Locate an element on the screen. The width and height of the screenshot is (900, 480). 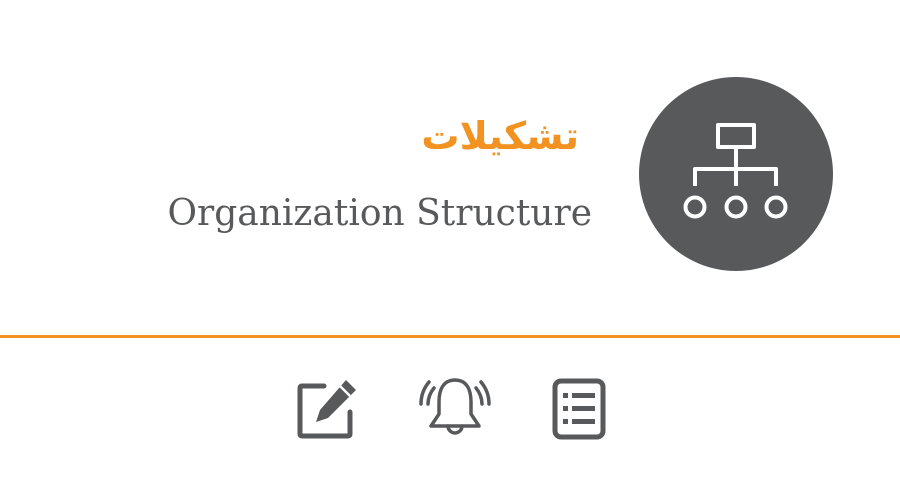
list-button is located at coordinates (579, 408).